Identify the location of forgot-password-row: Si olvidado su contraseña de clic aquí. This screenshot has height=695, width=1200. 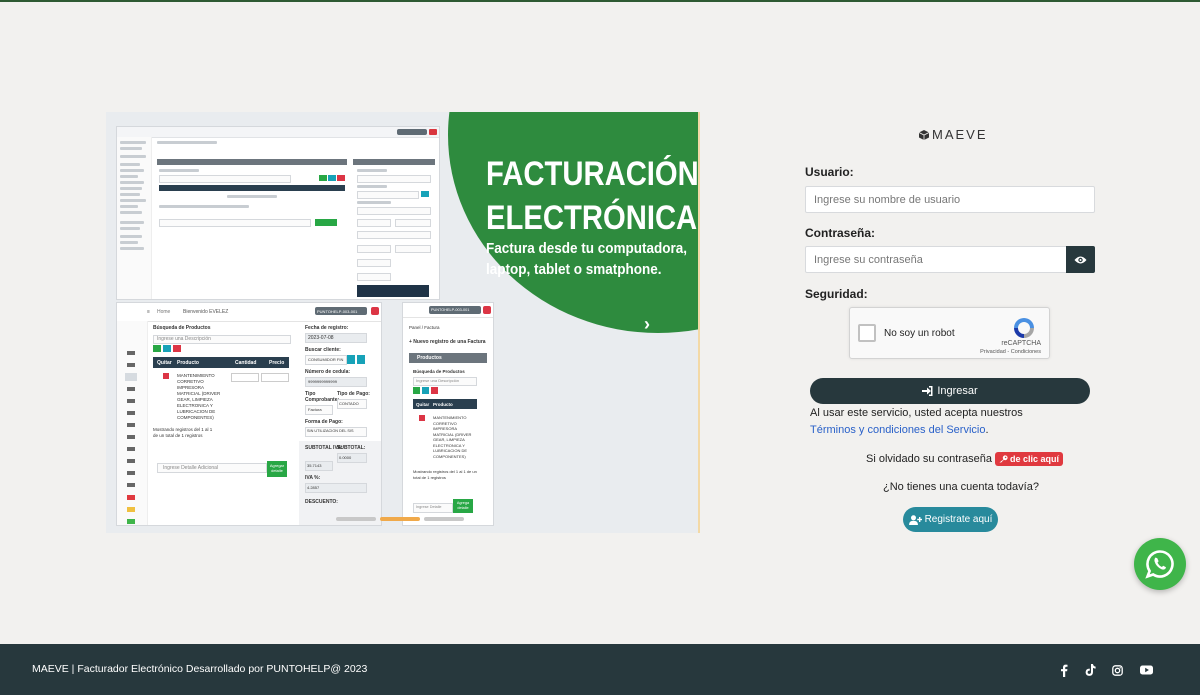
(964, 459).